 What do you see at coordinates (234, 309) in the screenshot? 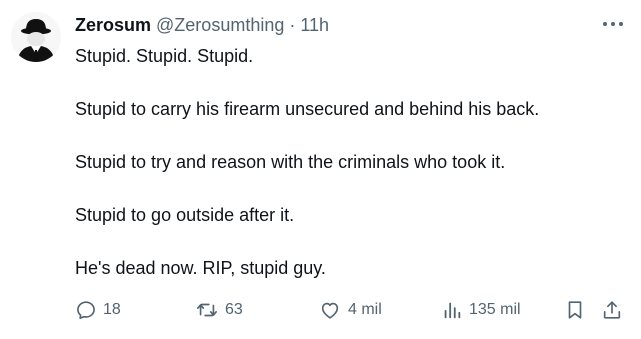
I see `repost-count: 63` at bounding box center [234, 309].